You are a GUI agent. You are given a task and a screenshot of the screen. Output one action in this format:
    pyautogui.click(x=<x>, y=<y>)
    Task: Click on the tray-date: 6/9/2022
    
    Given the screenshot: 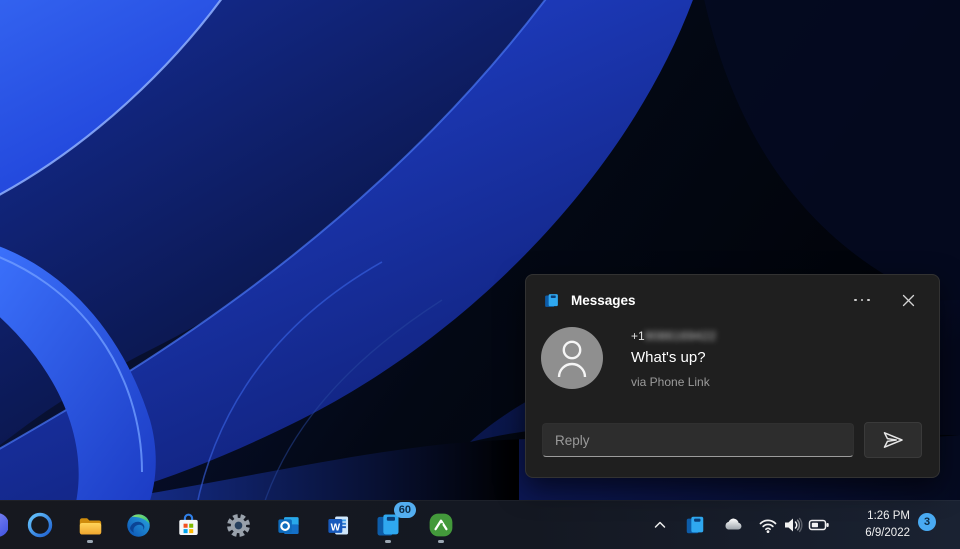 What is the action you would take?
    pyautogui.click(x=887, y=533)
    